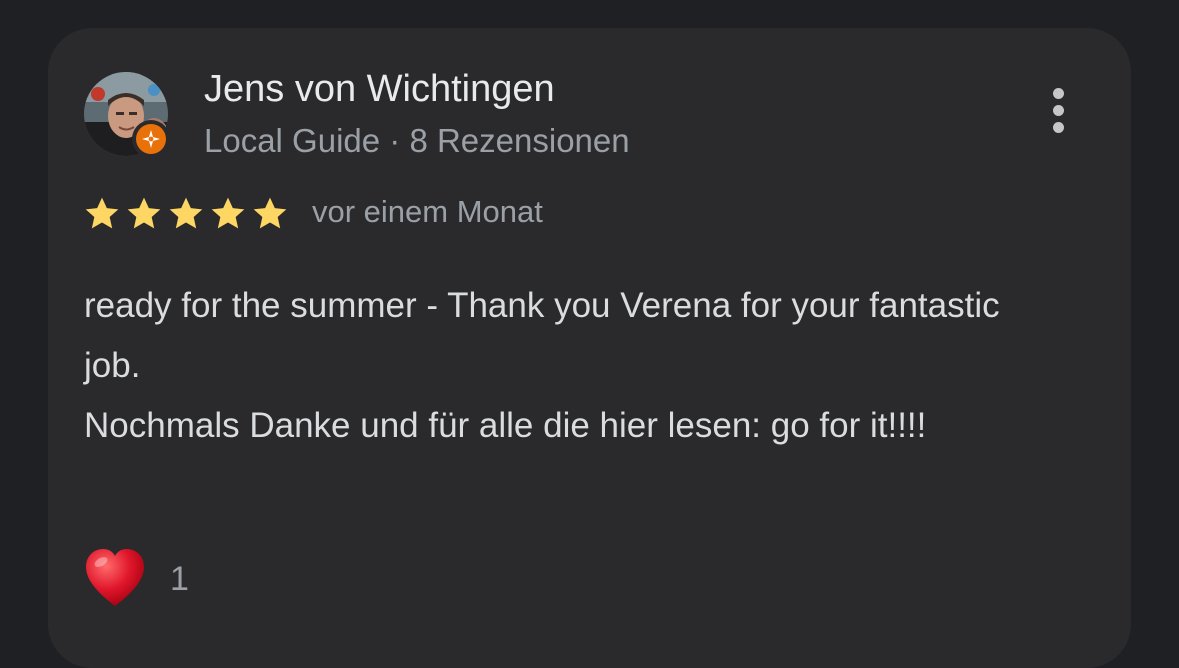  What do you see at coordinates (417, 140) in the screenshot?
I see `reviewer-meta: Local Guide · 8 Rezensionen` at bounding box center [417, 140].